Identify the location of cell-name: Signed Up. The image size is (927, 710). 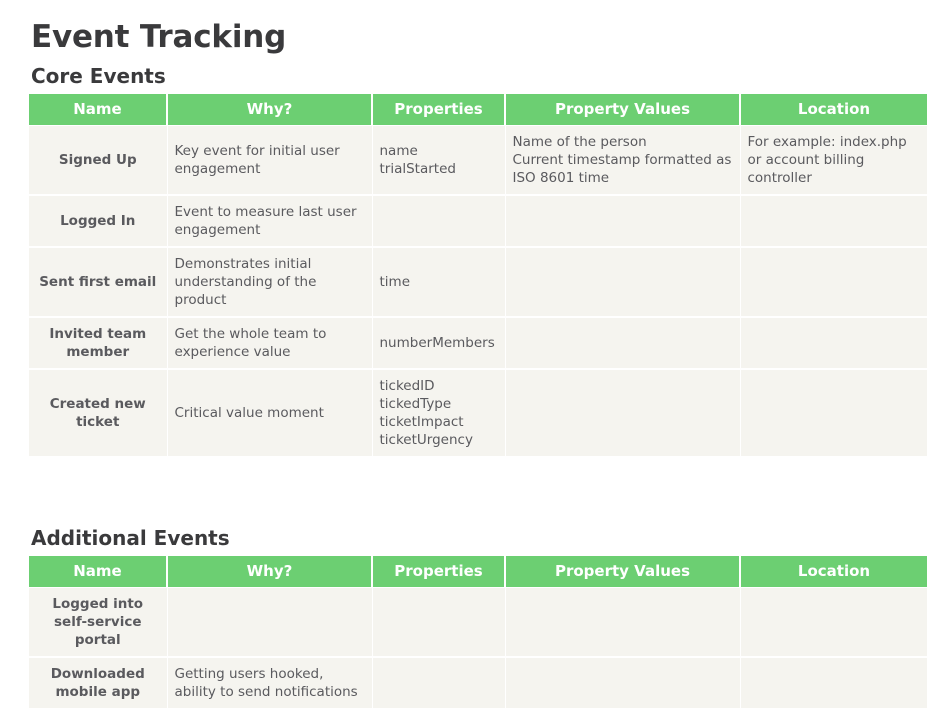
(98, 160).